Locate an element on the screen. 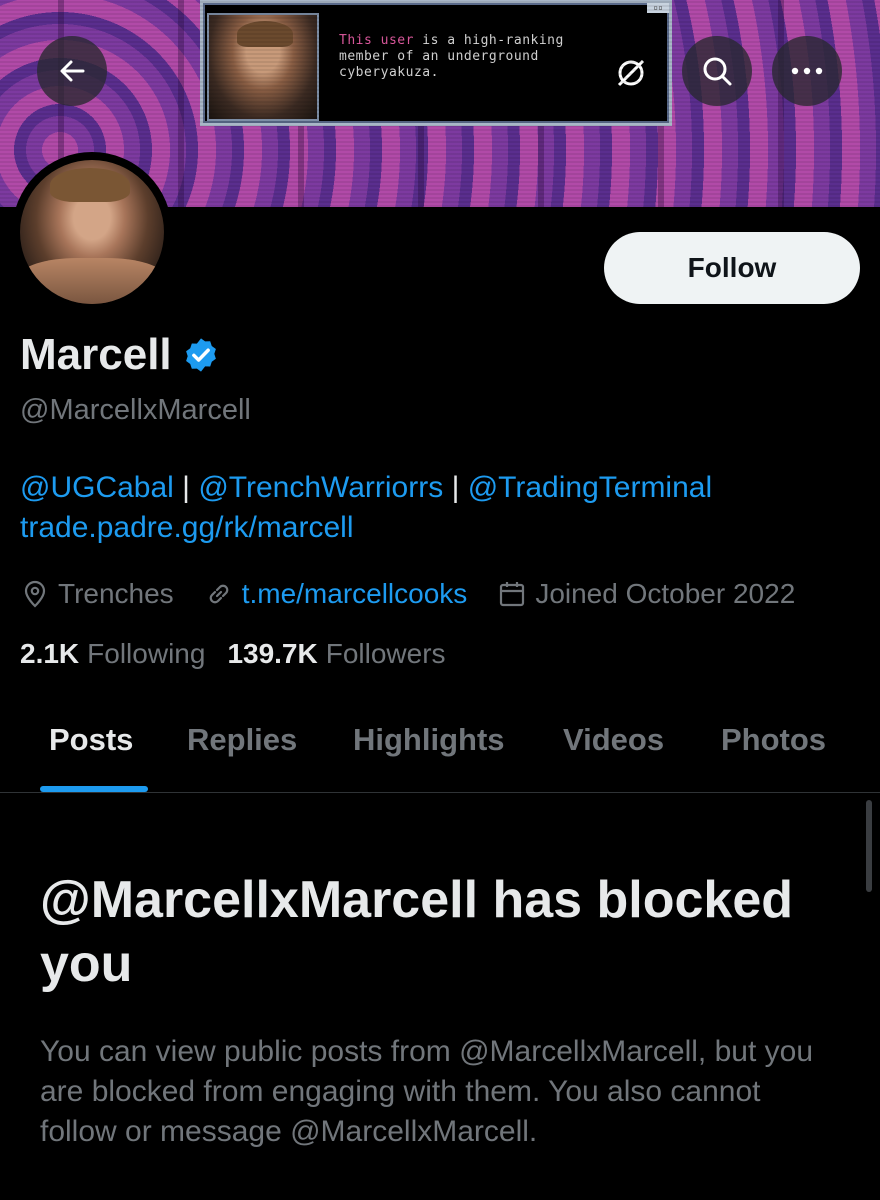 The height and width of the screenshot is (1200, 880). tab-videos: Videos is located at coordinates (613, 740).